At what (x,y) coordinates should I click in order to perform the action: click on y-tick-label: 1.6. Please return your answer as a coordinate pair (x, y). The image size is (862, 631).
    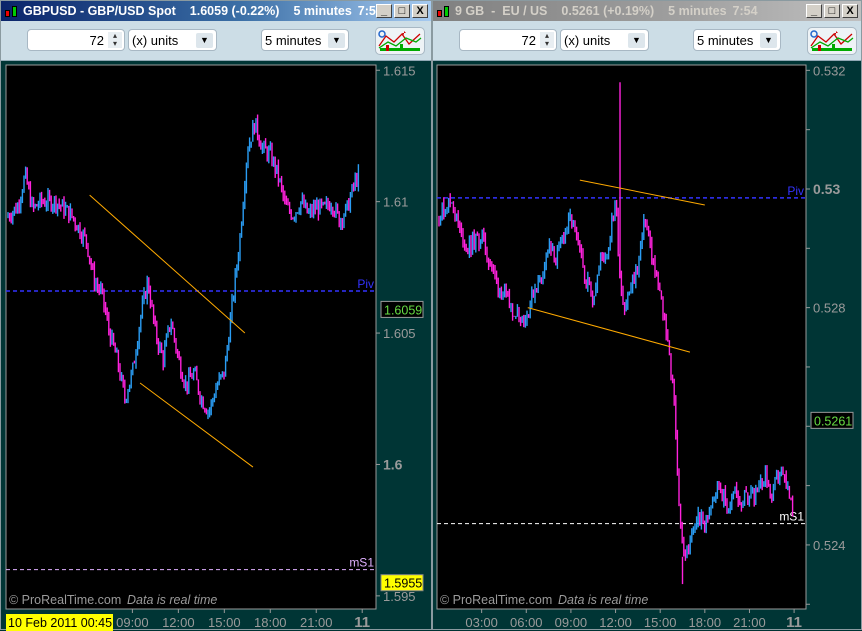
    Looking at the image, I should click on (393, 464).